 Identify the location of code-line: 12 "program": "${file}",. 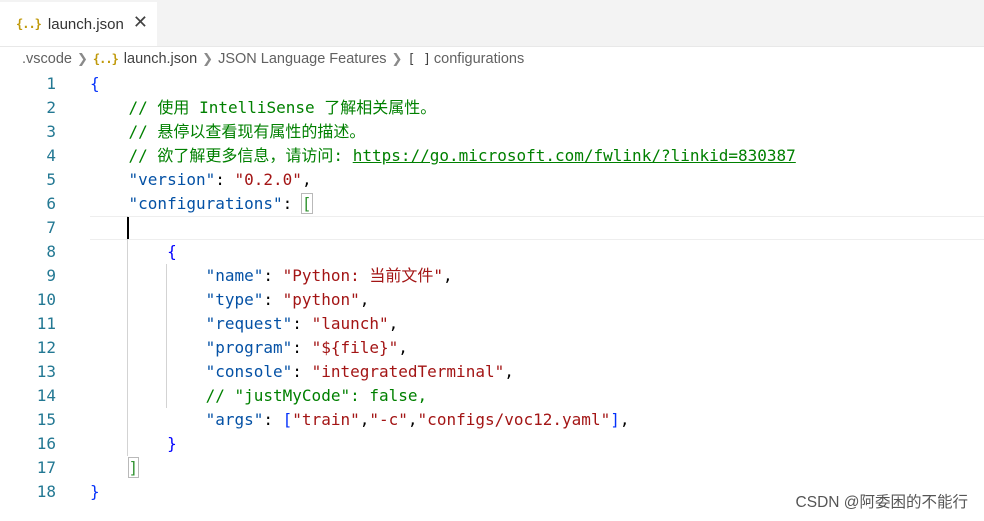
(492, 348).